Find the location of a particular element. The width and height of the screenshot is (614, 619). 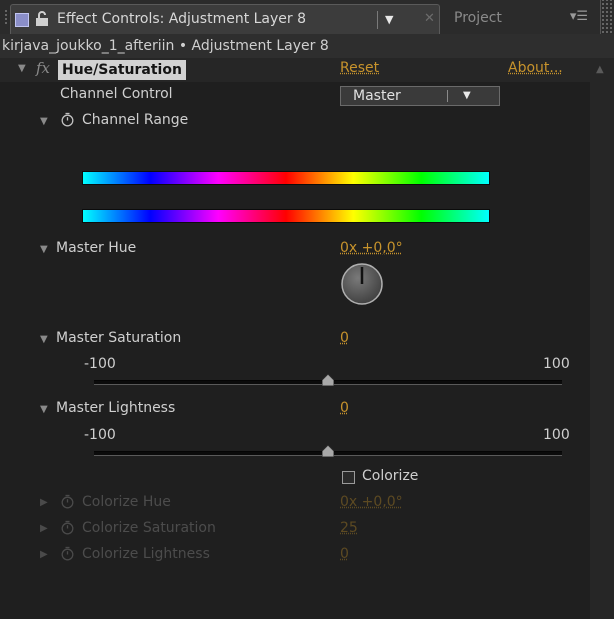

panel-edge-grip is located at coordinates (607, 17).